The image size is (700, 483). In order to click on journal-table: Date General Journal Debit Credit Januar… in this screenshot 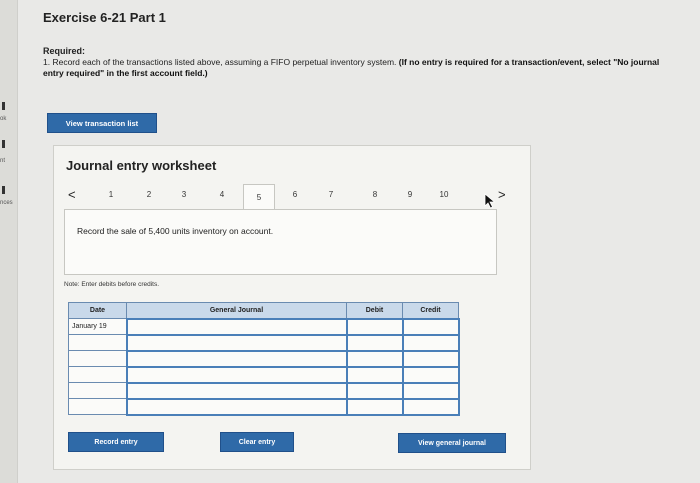, I will do `click(264, 359)`.